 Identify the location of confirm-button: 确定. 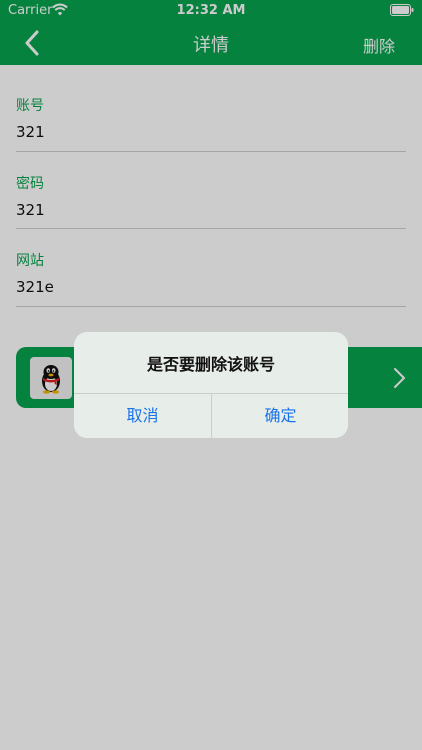
(280, 416).